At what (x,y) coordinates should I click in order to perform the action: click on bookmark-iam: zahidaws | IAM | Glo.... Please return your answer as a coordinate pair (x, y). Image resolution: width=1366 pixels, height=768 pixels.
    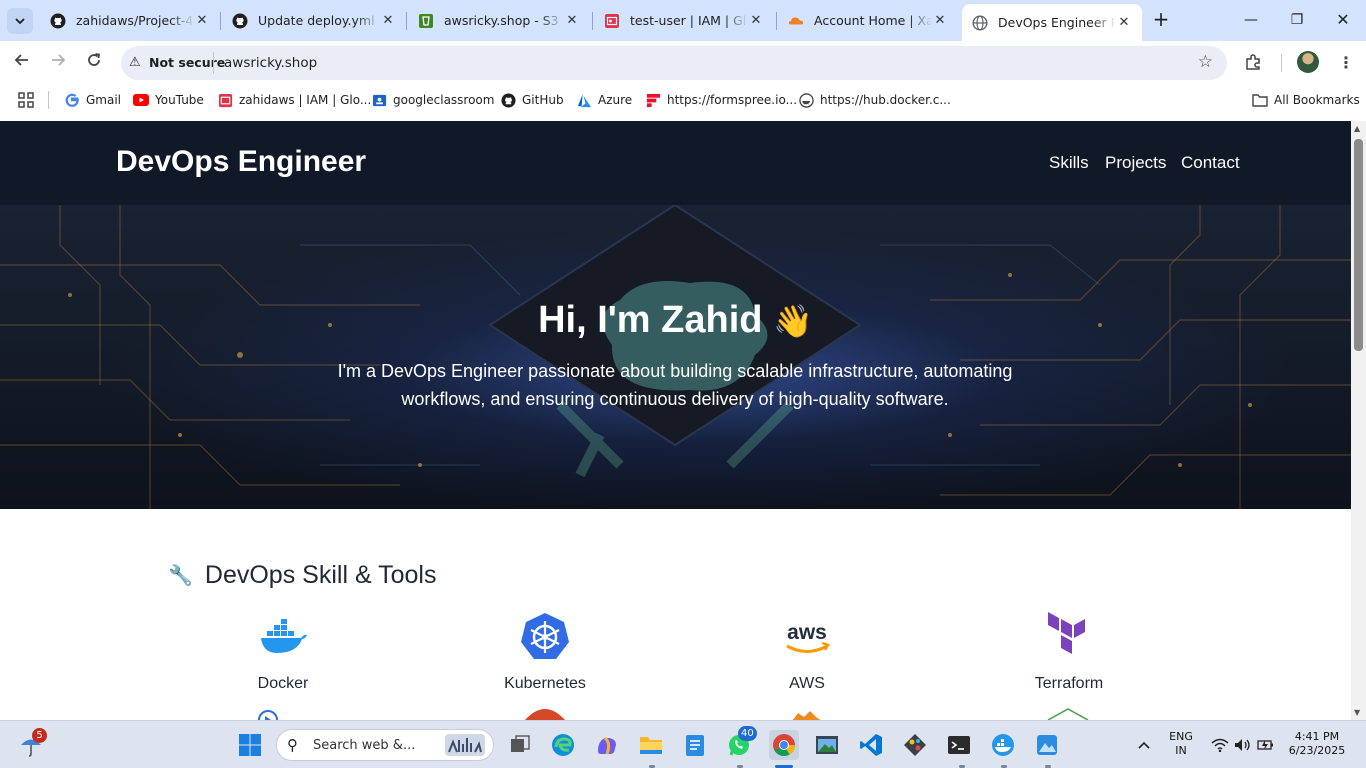
    Looking at the image, I should click on (294, 100).